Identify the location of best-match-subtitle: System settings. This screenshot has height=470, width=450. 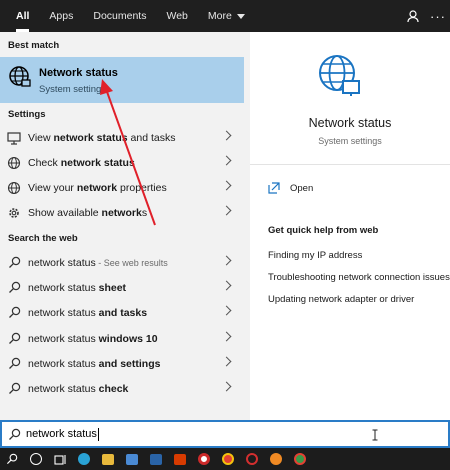
(73, 89).